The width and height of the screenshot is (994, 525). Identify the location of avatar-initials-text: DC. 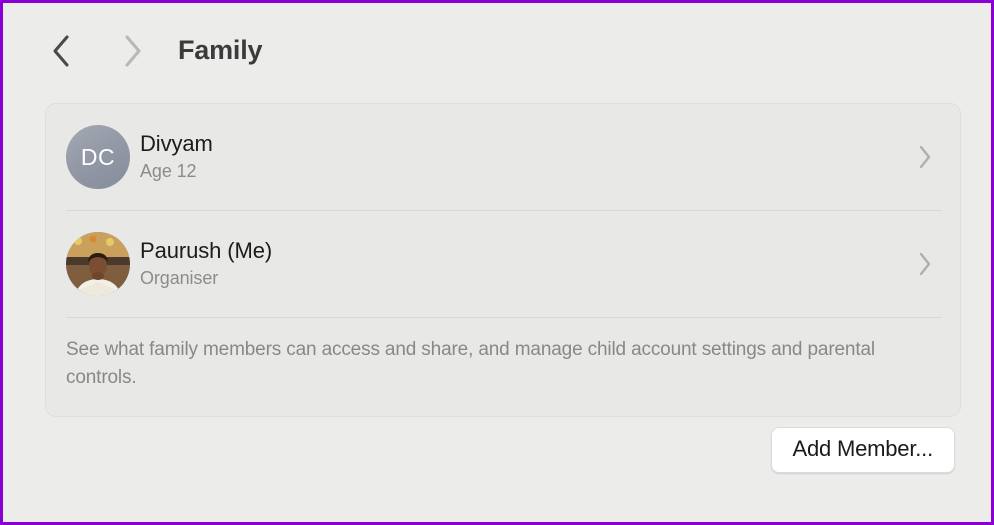
(98, 156).